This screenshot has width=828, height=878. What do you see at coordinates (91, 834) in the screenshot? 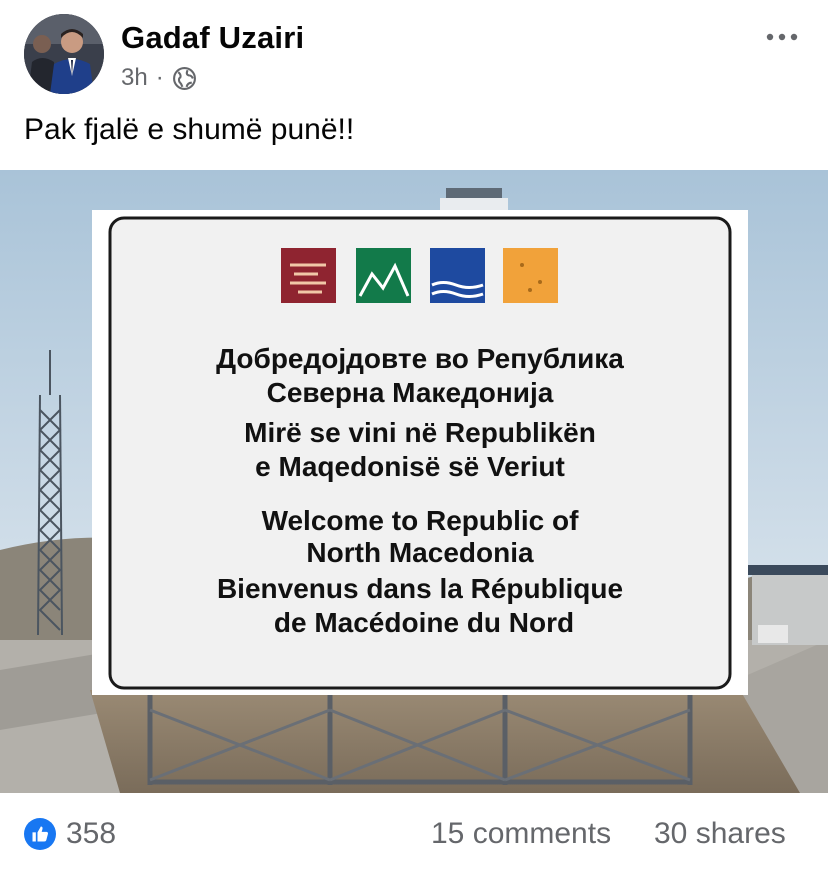
I see `reaction-count: 358` at bounding box center [91, 834].